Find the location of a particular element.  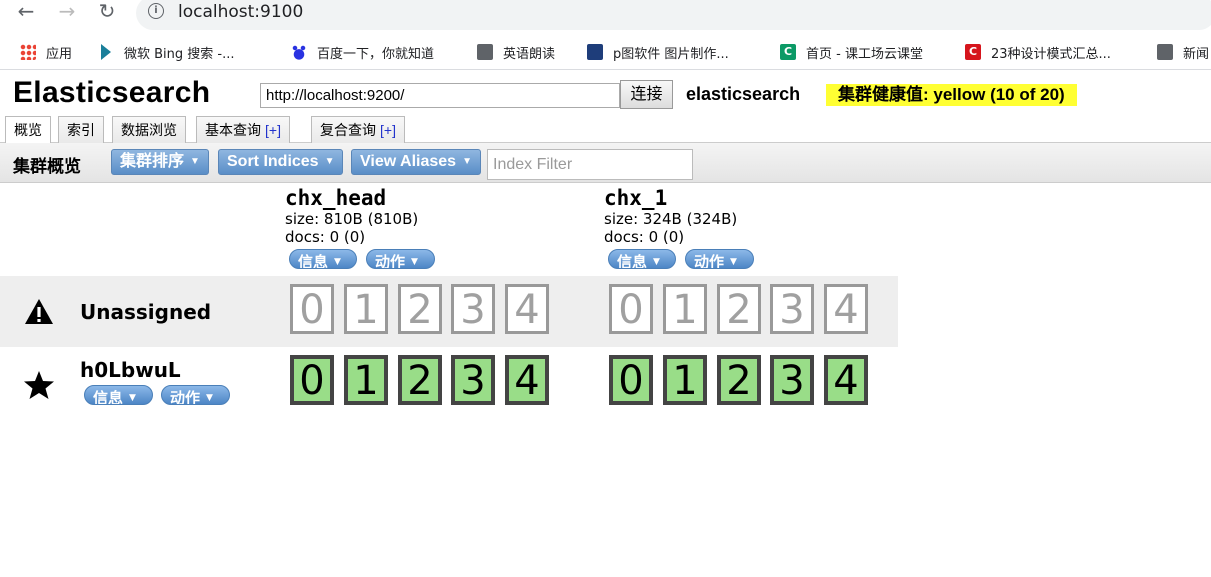

node-info-button: 信息 ▼ is located at coordinates (118, 395).